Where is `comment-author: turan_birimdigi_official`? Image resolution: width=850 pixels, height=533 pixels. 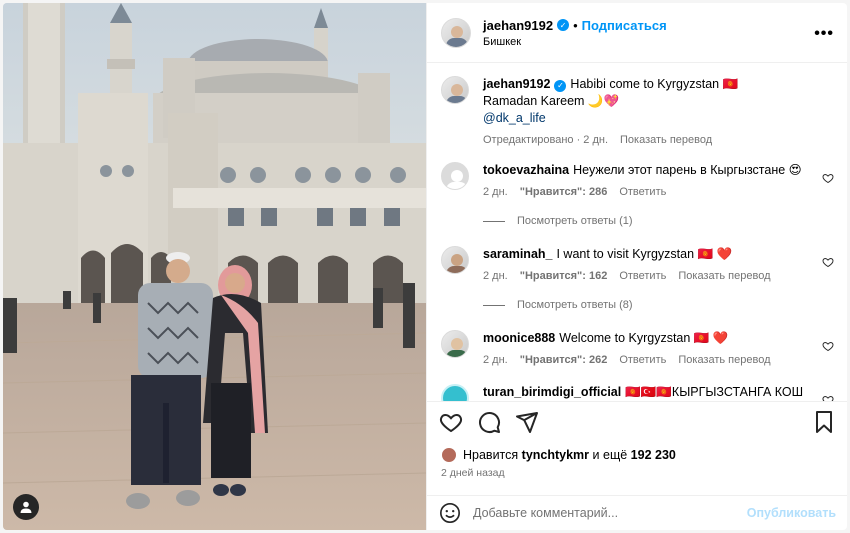 comment-author: turan_birimdigi_official is located at coordinates (552, 392).